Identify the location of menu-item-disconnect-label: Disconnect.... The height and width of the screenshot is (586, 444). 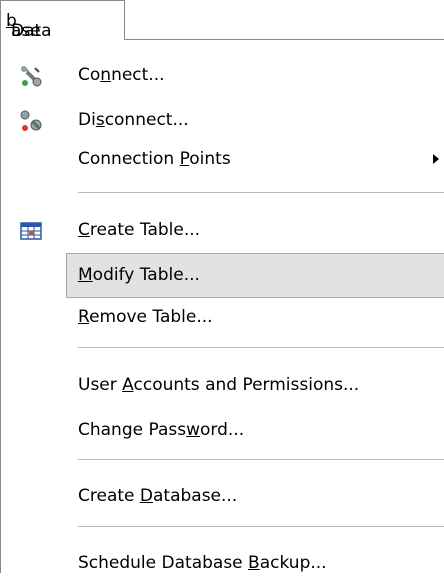
(133, 120).